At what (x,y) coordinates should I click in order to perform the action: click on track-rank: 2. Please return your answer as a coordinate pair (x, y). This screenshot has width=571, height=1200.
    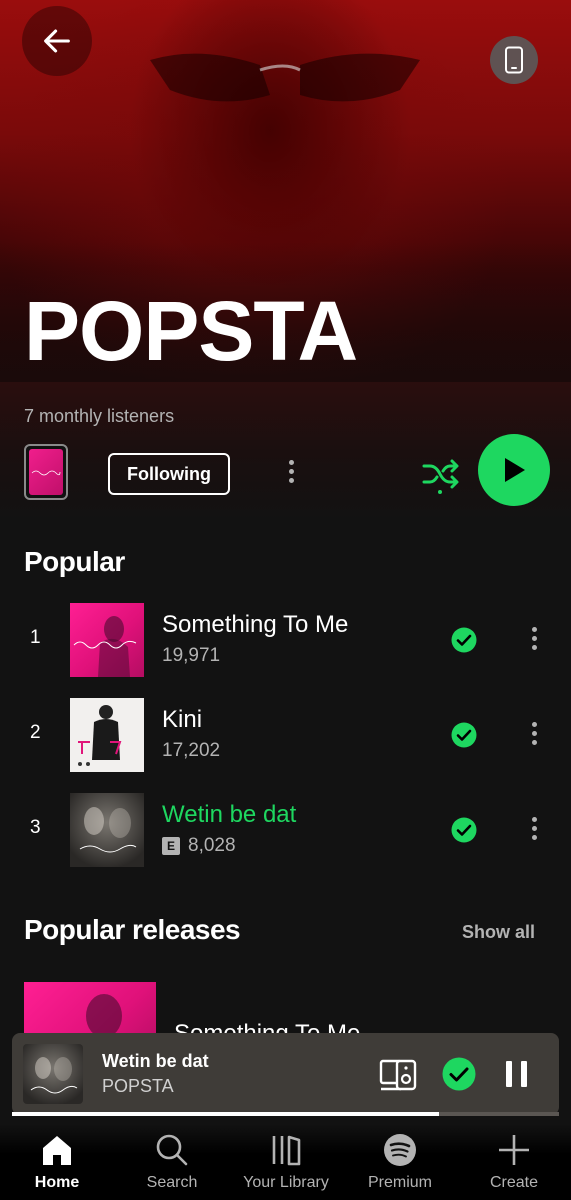
    Looking at the image, I should click on (35, 732).